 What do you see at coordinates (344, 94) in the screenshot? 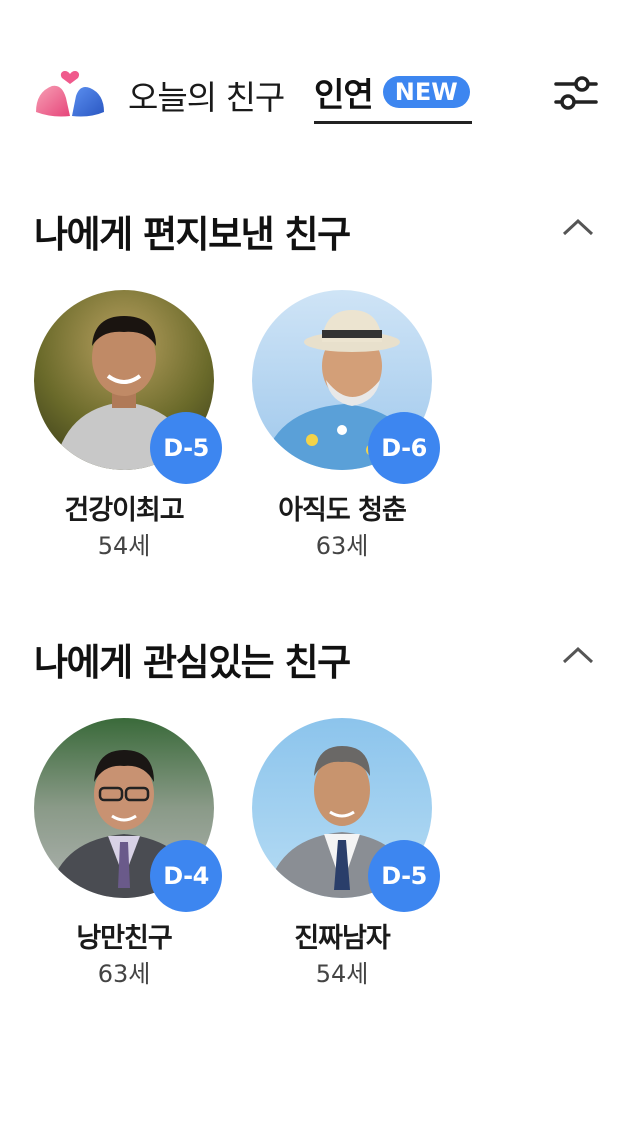
I see `tab-inyeon-label: 인연` at bounding box center [344, 94].